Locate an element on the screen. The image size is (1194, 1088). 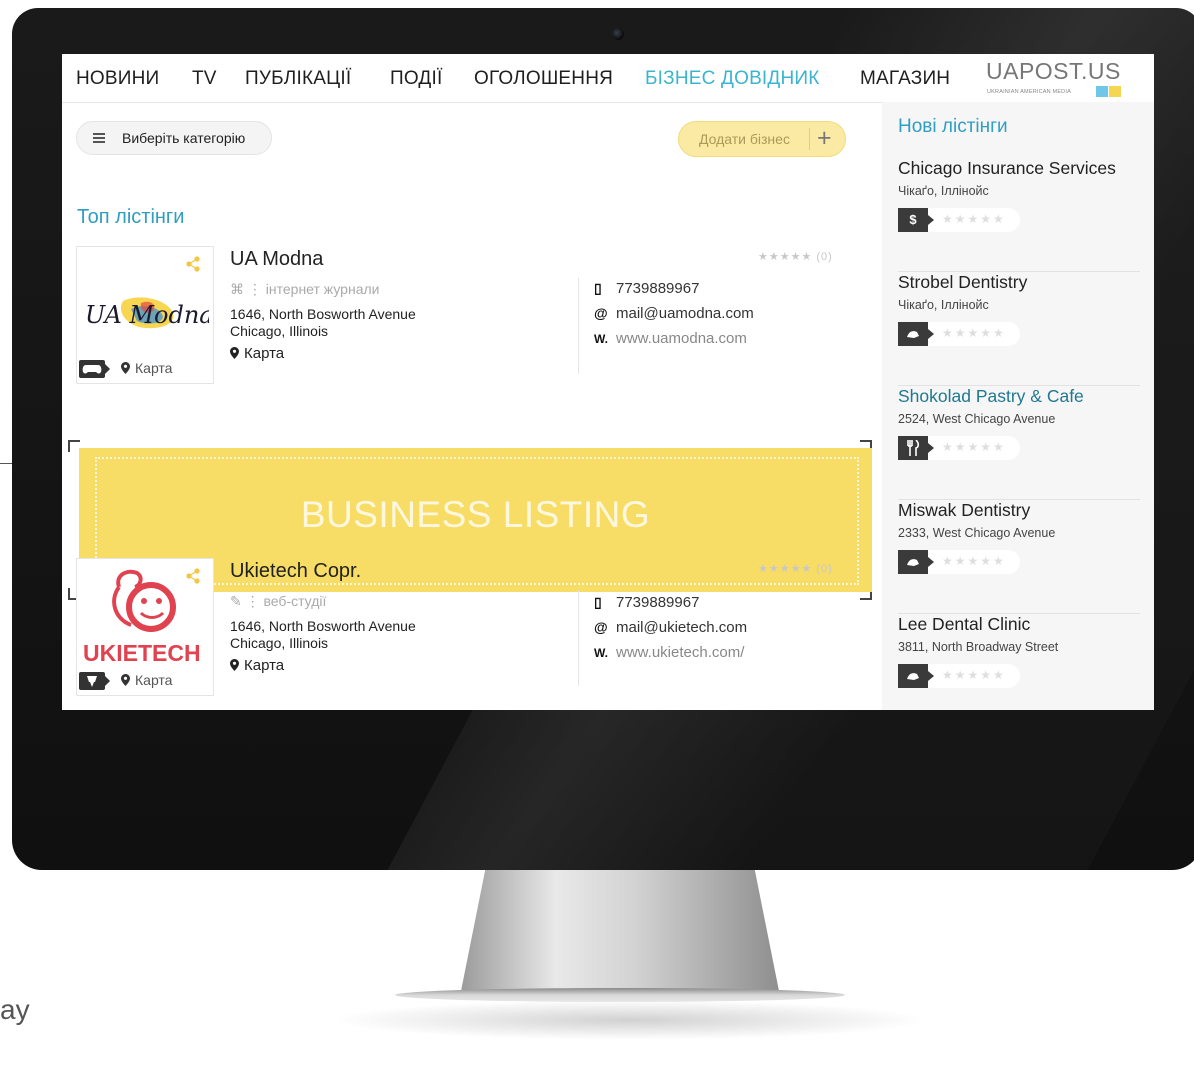
site-logo: UAPOST.US UKRAINIAN AMERICAN MEDIA is located at coordinates (1056, 78).